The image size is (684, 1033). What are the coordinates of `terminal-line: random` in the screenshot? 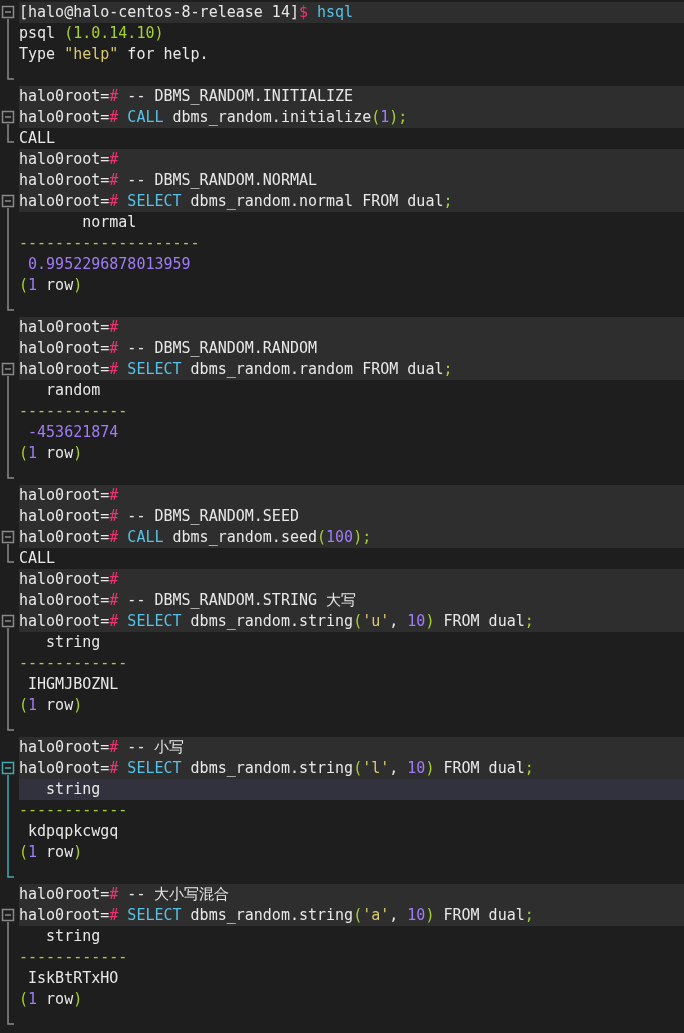 It's located at (73, 390).